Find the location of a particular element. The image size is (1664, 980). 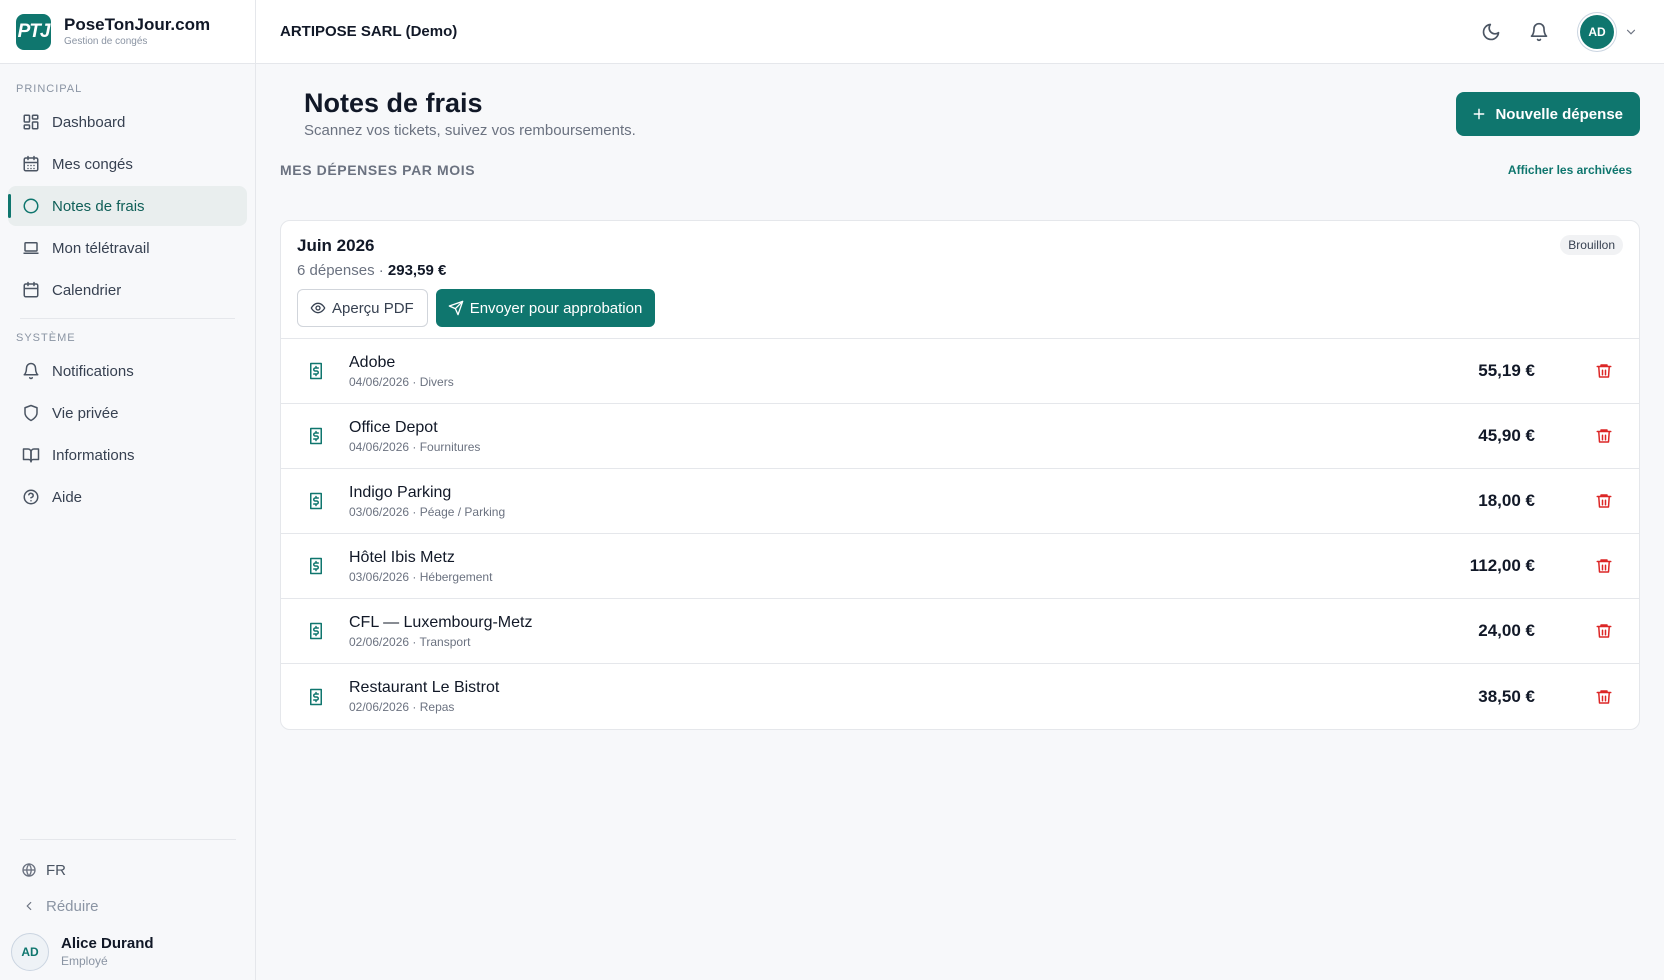

book-icon is located at coordinates (31, 455).